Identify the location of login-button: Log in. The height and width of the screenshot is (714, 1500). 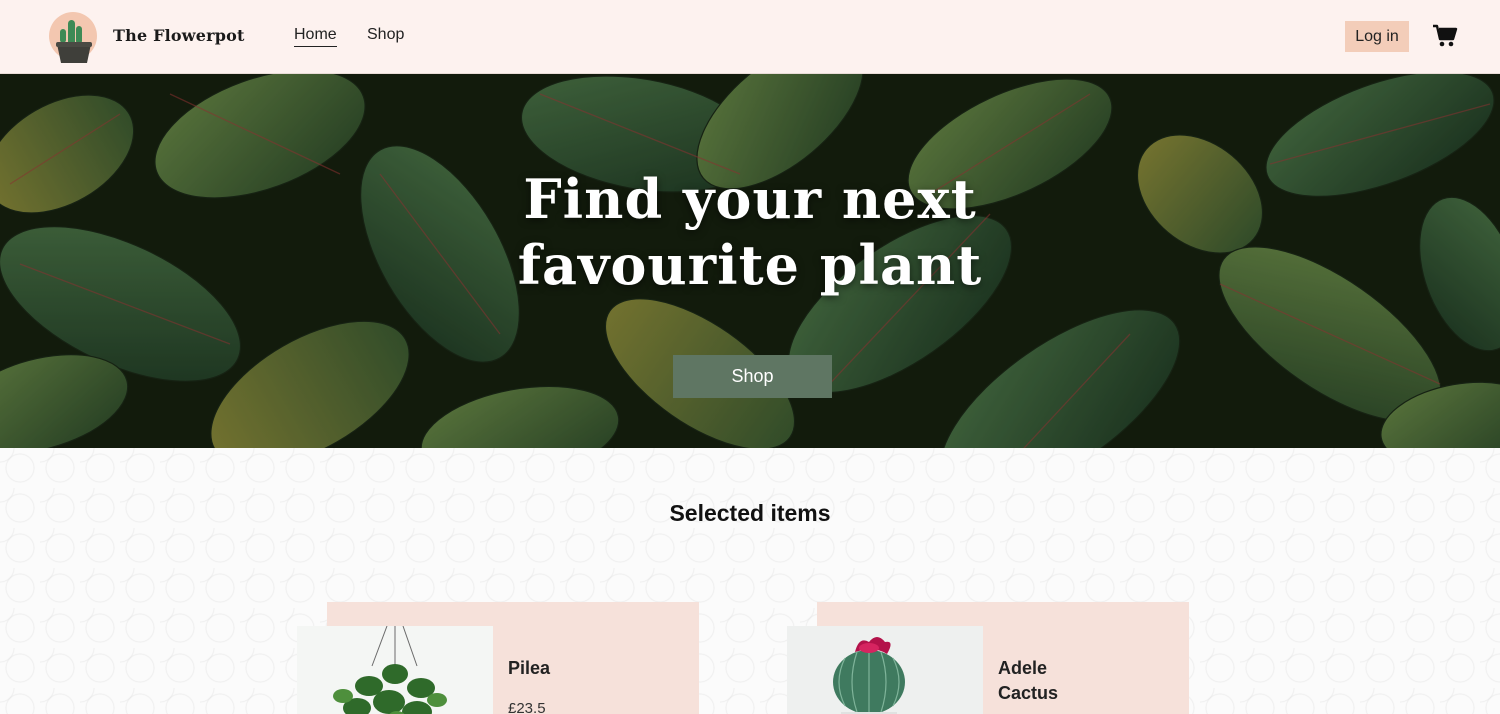
(1377, 36).